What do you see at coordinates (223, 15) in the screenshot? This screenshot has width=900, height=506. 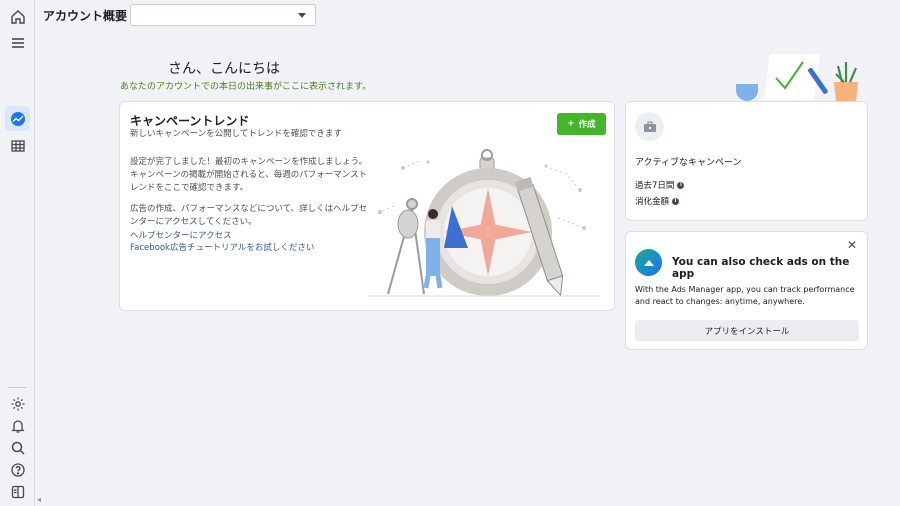 I see `account-selector` at bounding box center [223, 15].